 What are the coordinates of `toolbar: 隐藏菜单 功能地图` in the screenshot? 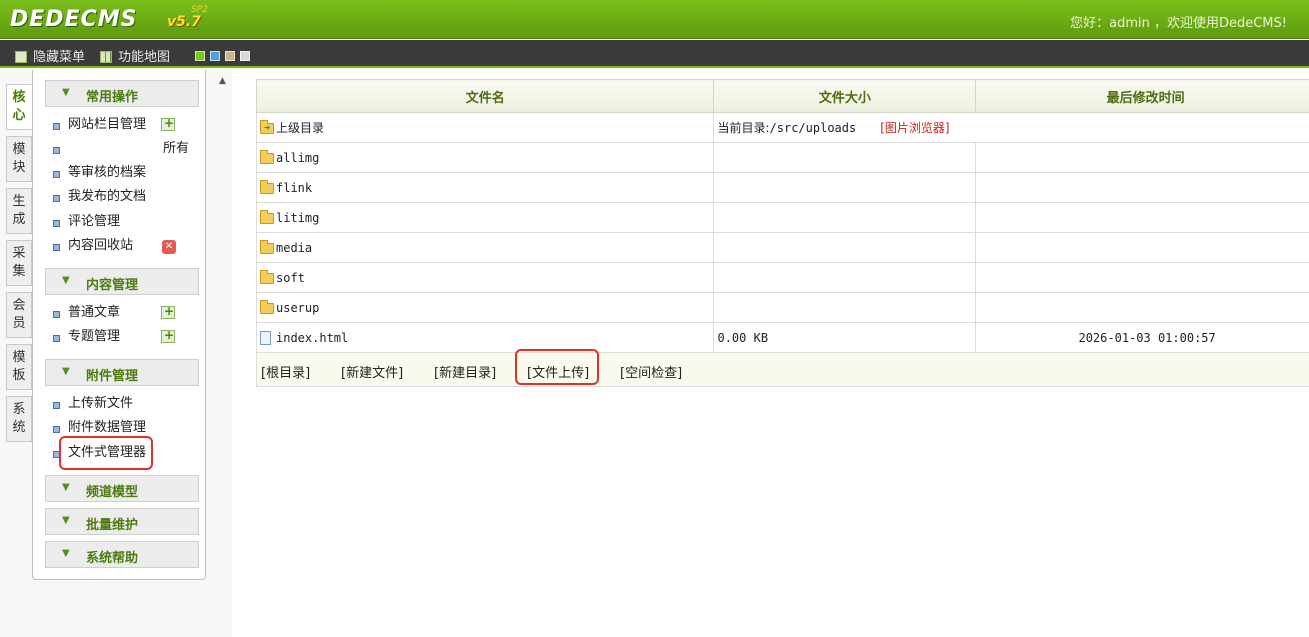 It's located at (654, 54).